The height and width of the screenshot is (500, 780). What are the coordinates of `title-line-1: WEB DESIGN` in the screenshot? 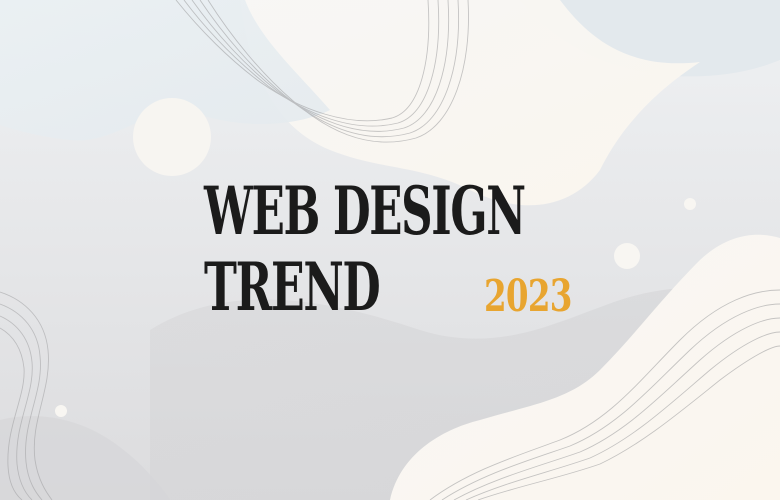 It's located at (365, 211).